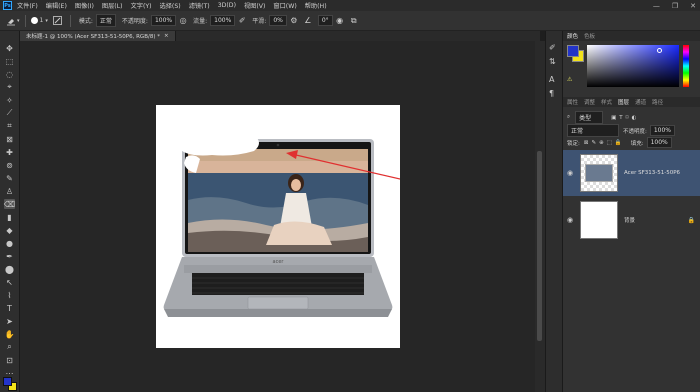  Describe the element at coordinates (621, 130) in the screenshot. I see `blend-opacity-row: 正常 不透明度: 100%` at that location.